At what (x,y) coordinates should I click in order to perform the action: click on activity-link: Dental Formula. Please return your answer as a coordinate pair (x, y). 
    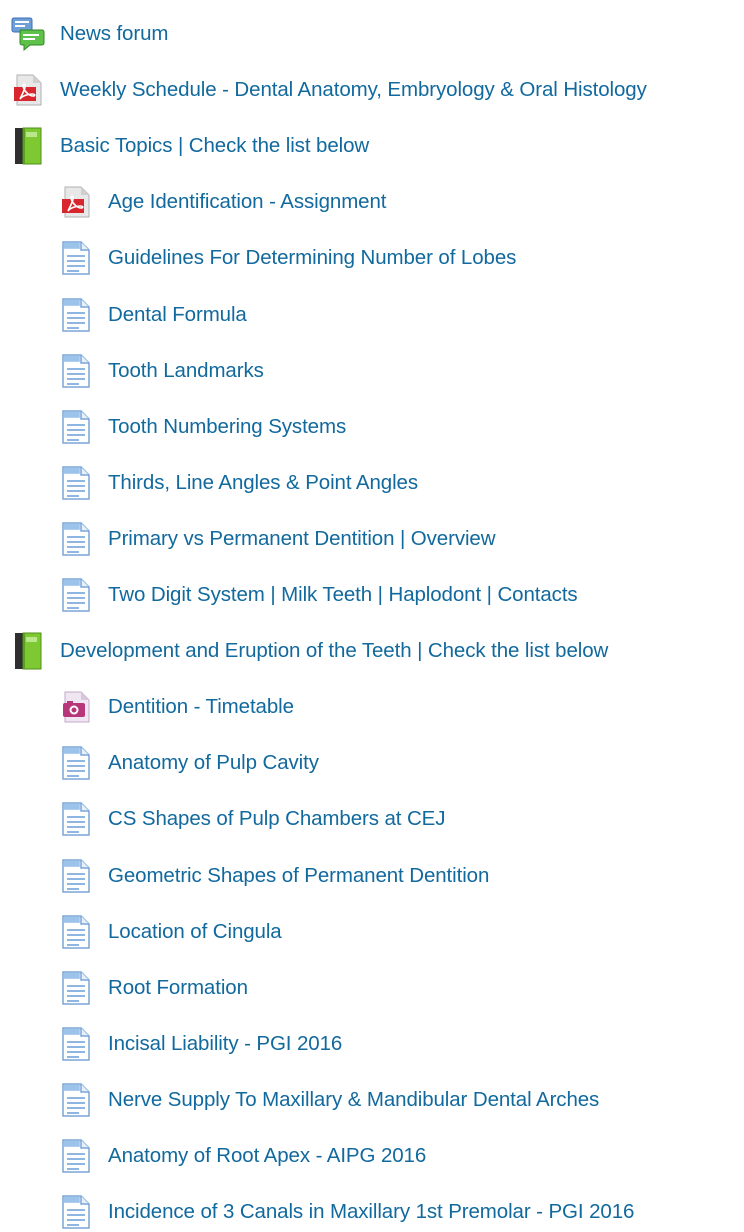
    Looking at the image, I should click on (177, 315).